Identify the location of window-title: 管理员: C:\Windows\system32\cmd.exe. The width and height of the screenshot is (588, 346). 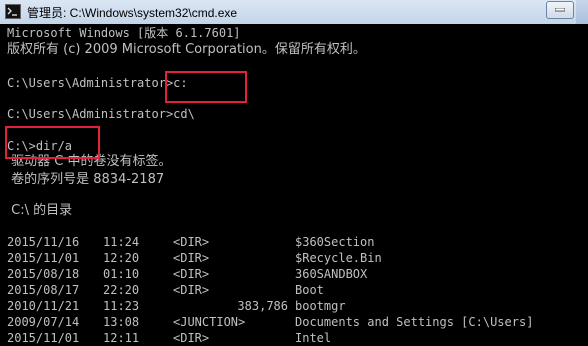
(132, 13).